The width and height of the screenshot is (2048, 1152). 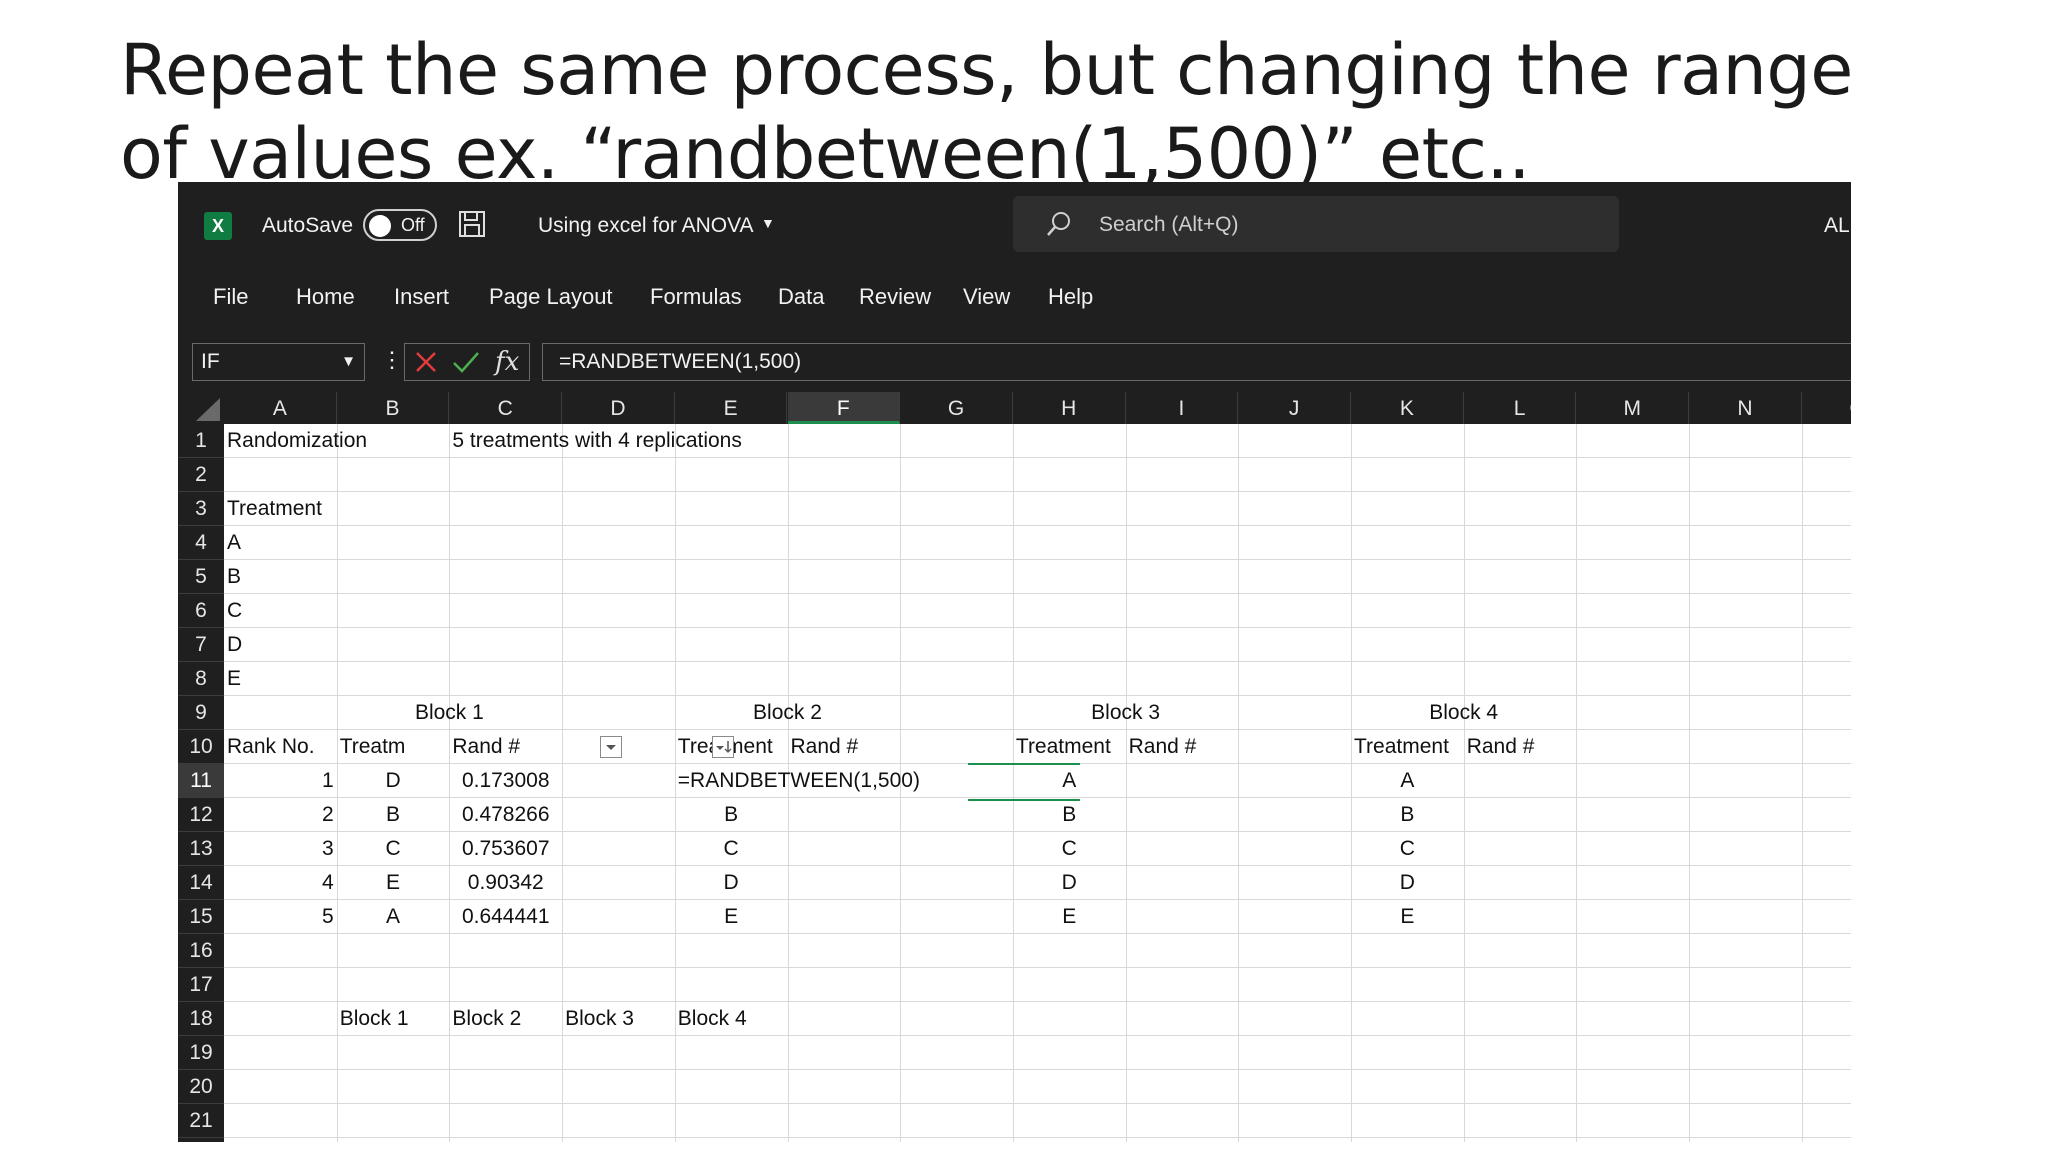 What do you see at coordinates (201, 951) in the screenshot?
I see `row-header-16: 16` at bounding box center [201, 951].